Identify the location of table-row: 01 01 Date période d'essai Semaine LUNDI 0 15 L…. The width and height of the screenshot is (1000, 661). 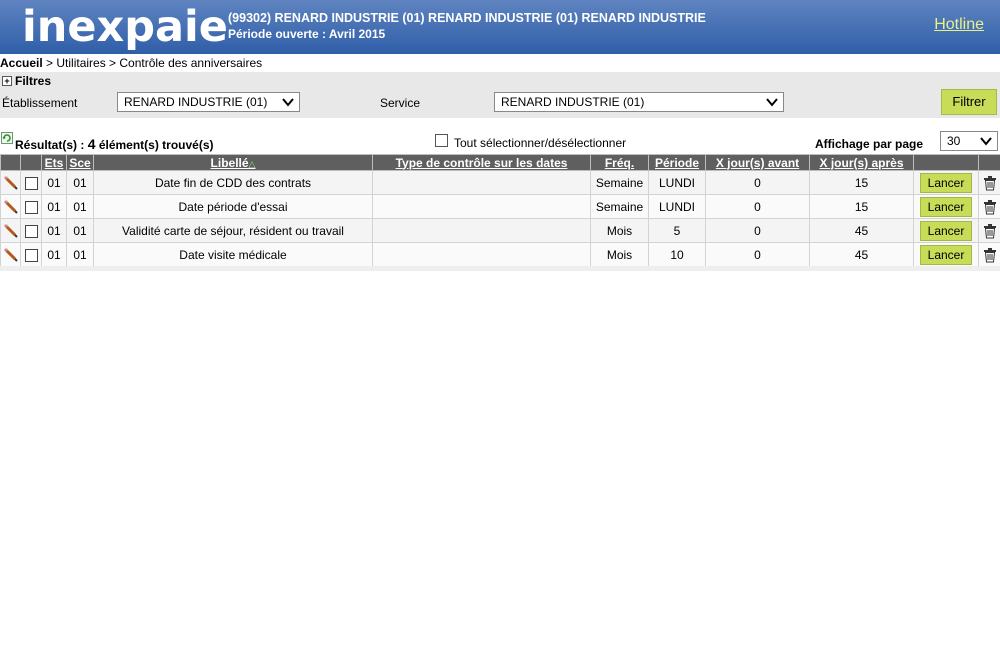
(500, 206).